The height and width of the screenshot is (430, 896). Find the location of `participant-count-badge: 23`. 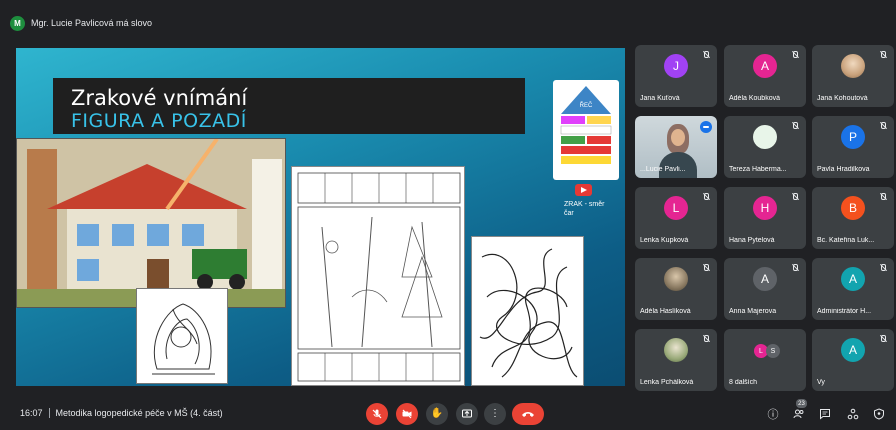

participant-count-badge: 23 is located at coordinates (801, 403).